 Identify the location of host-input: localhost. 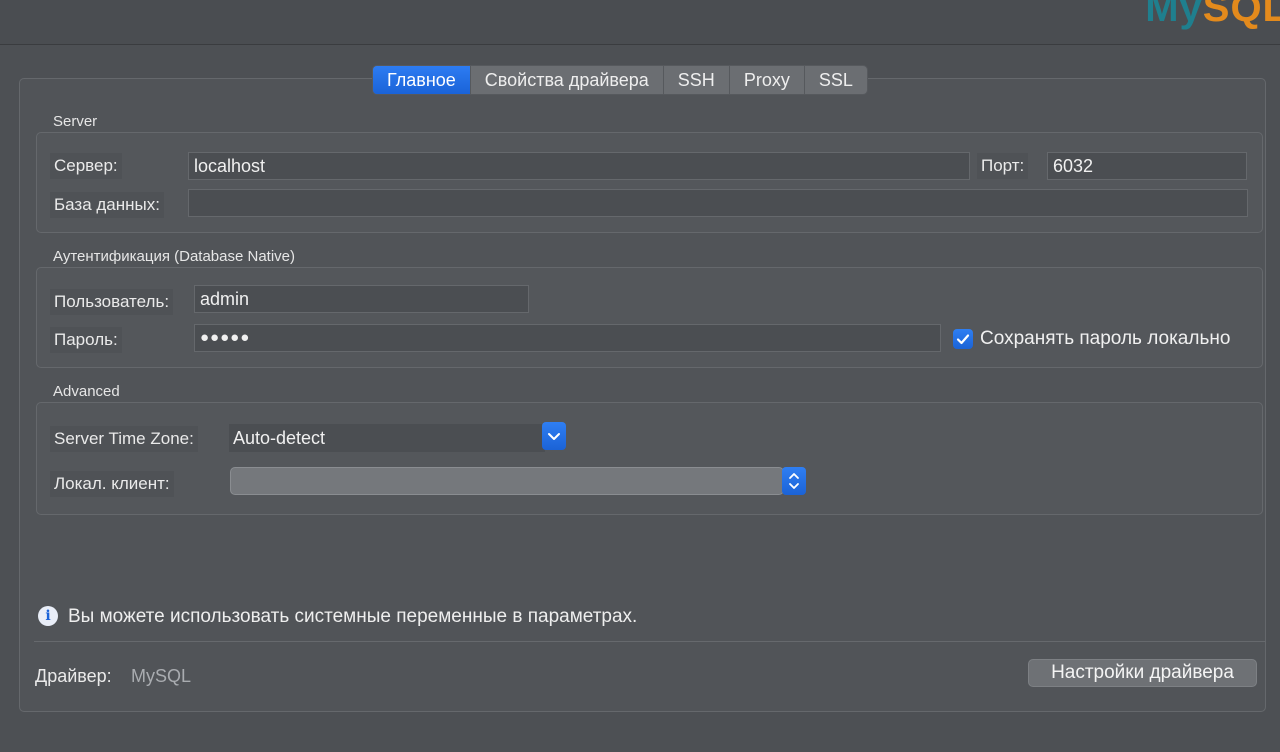
(579, 166).